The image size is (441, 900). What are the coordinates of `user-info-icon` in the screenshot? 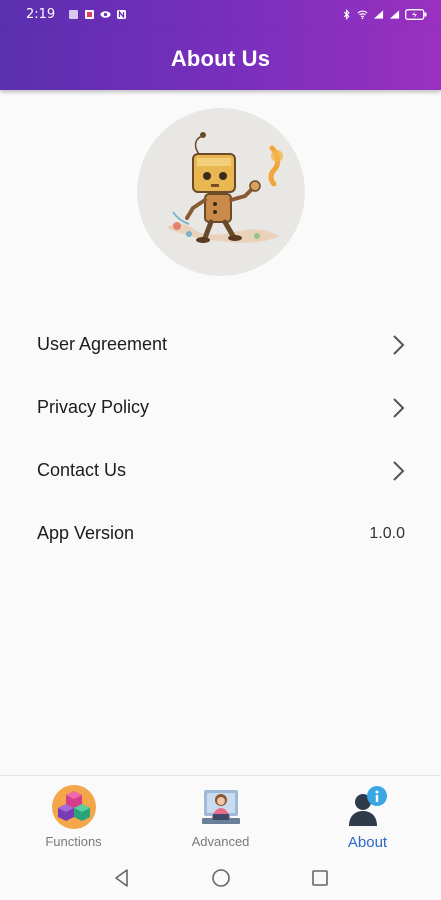 It's located at (367, 806).